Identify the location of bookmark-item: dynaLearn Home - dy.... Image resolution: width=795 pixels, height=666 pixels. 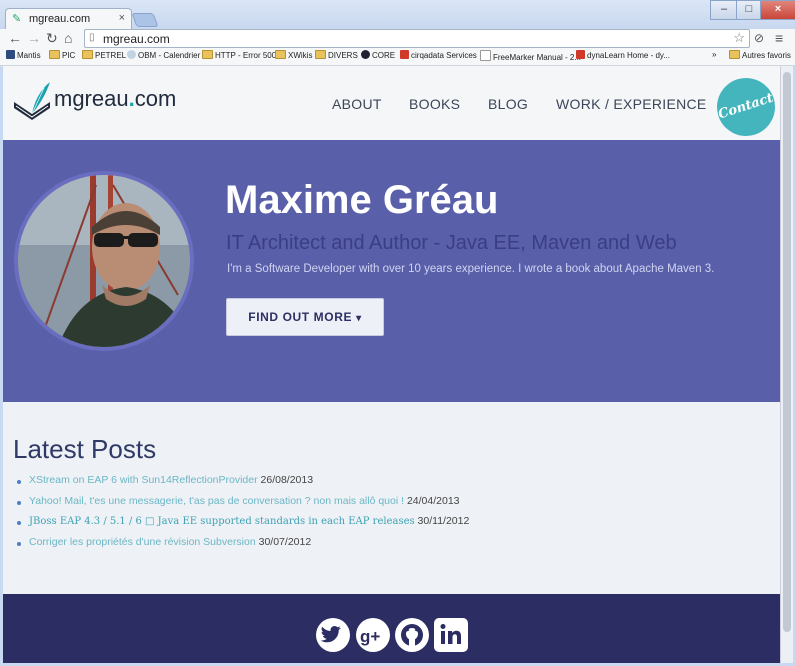
(623, 55).